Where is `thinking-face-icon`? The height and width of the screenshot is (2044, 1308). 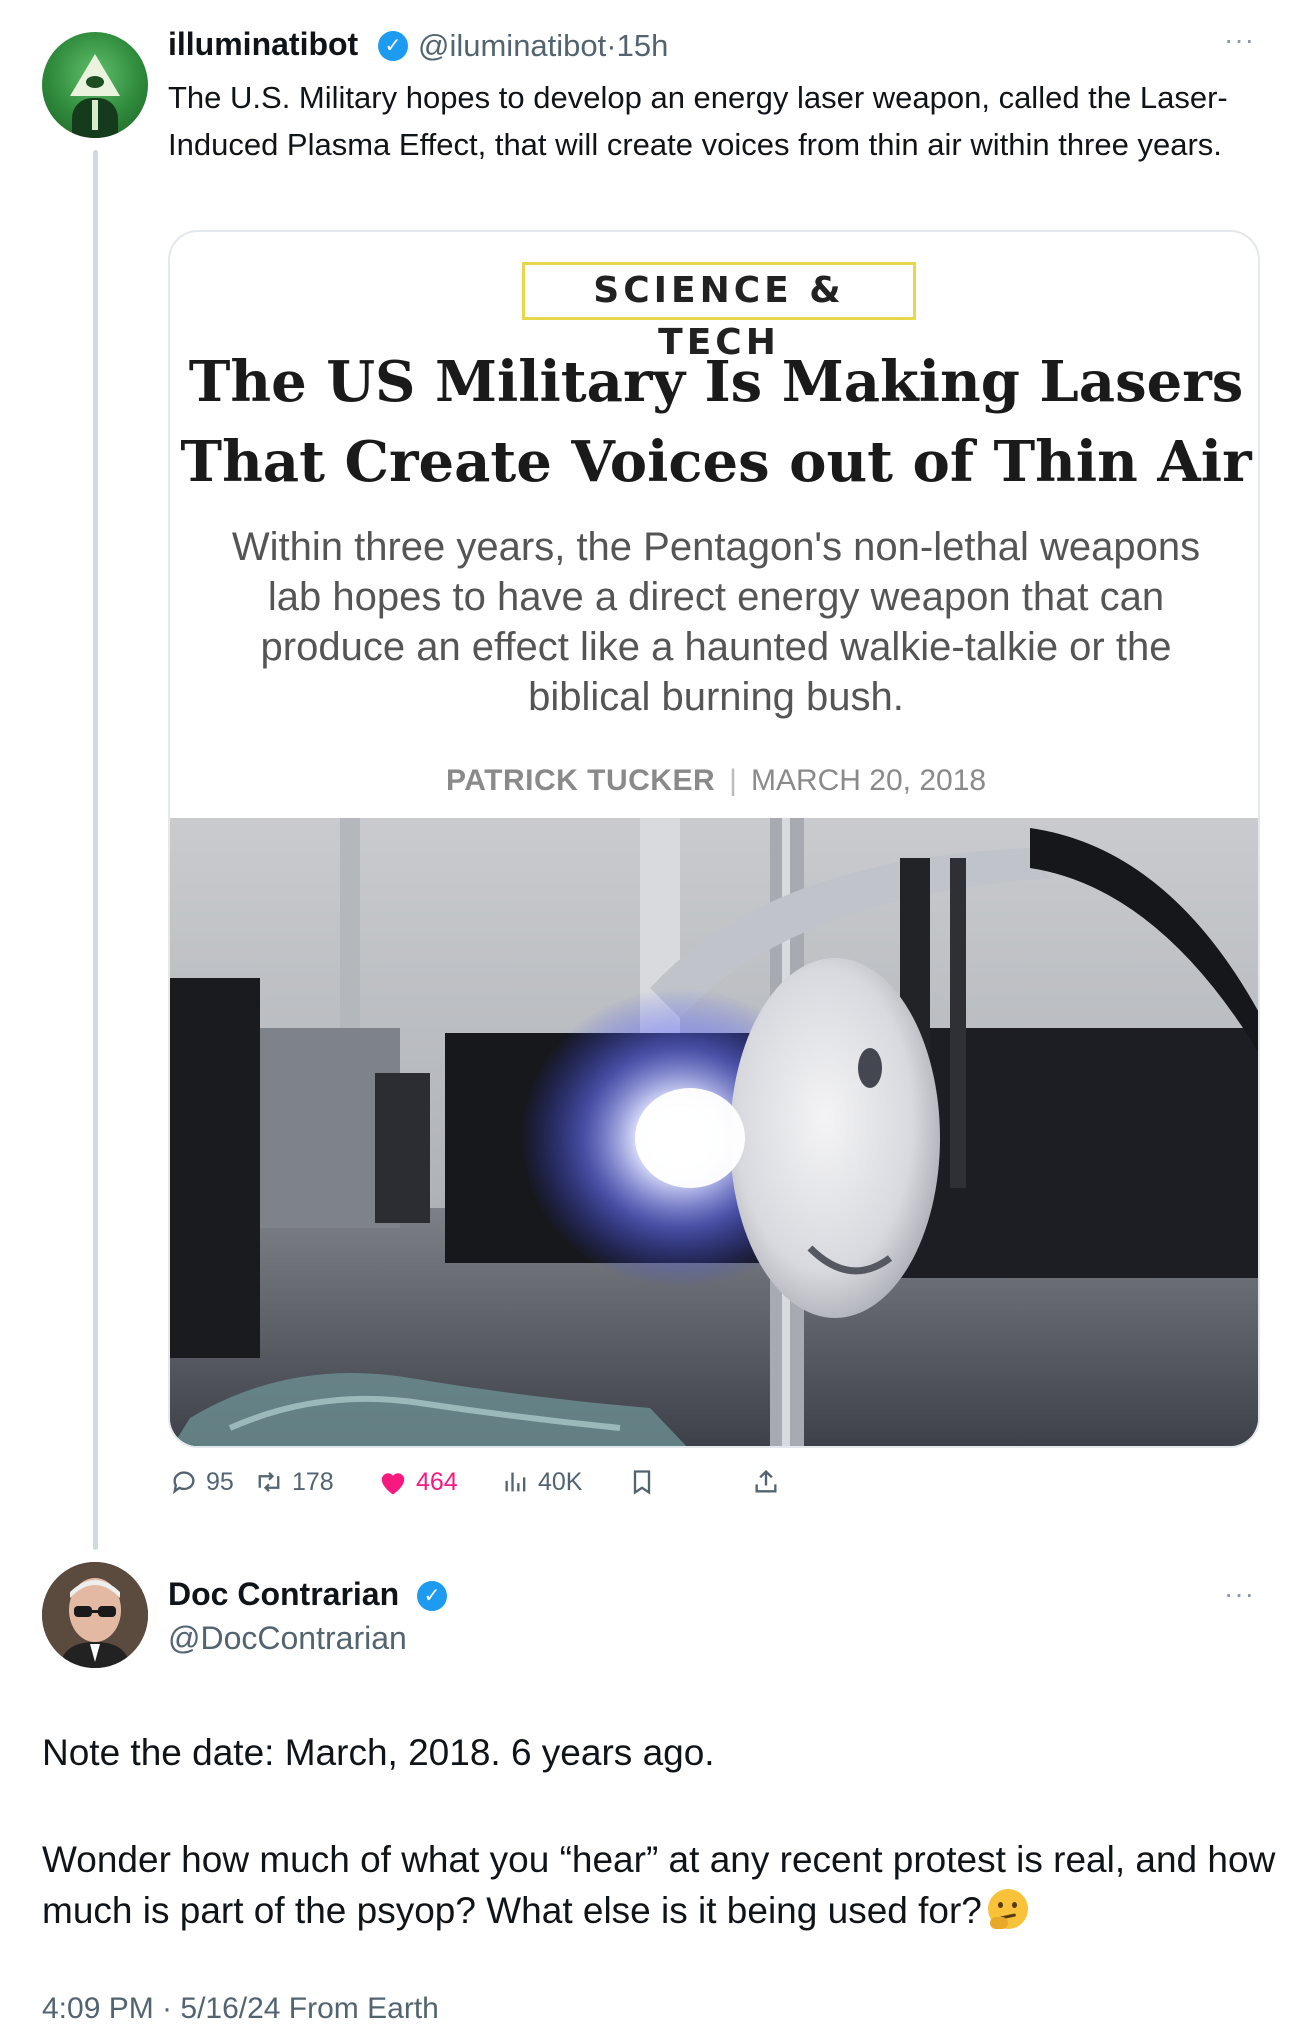
thinking-face-icon is located at coordinates (1007, 1909).